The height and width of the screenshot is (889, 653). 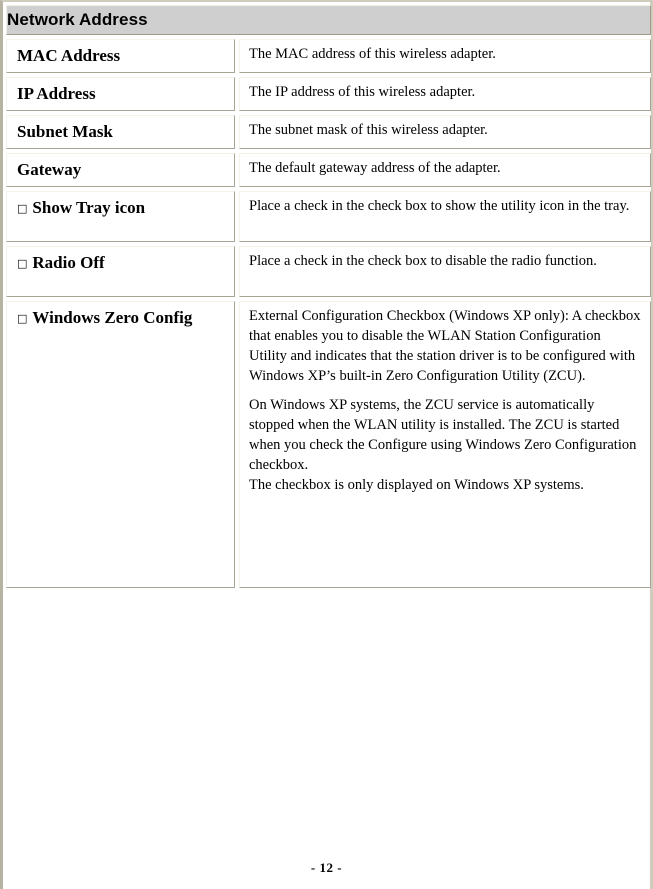 I want to click on page-number-footer: - 12 -, so click(x=326, y=867).